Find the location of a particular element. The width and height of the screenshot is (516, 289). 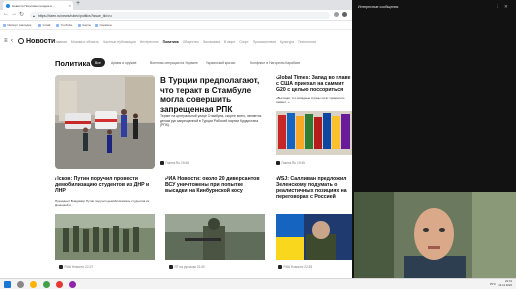

bookmark-item: Карты is located at coordinates (85, 25).